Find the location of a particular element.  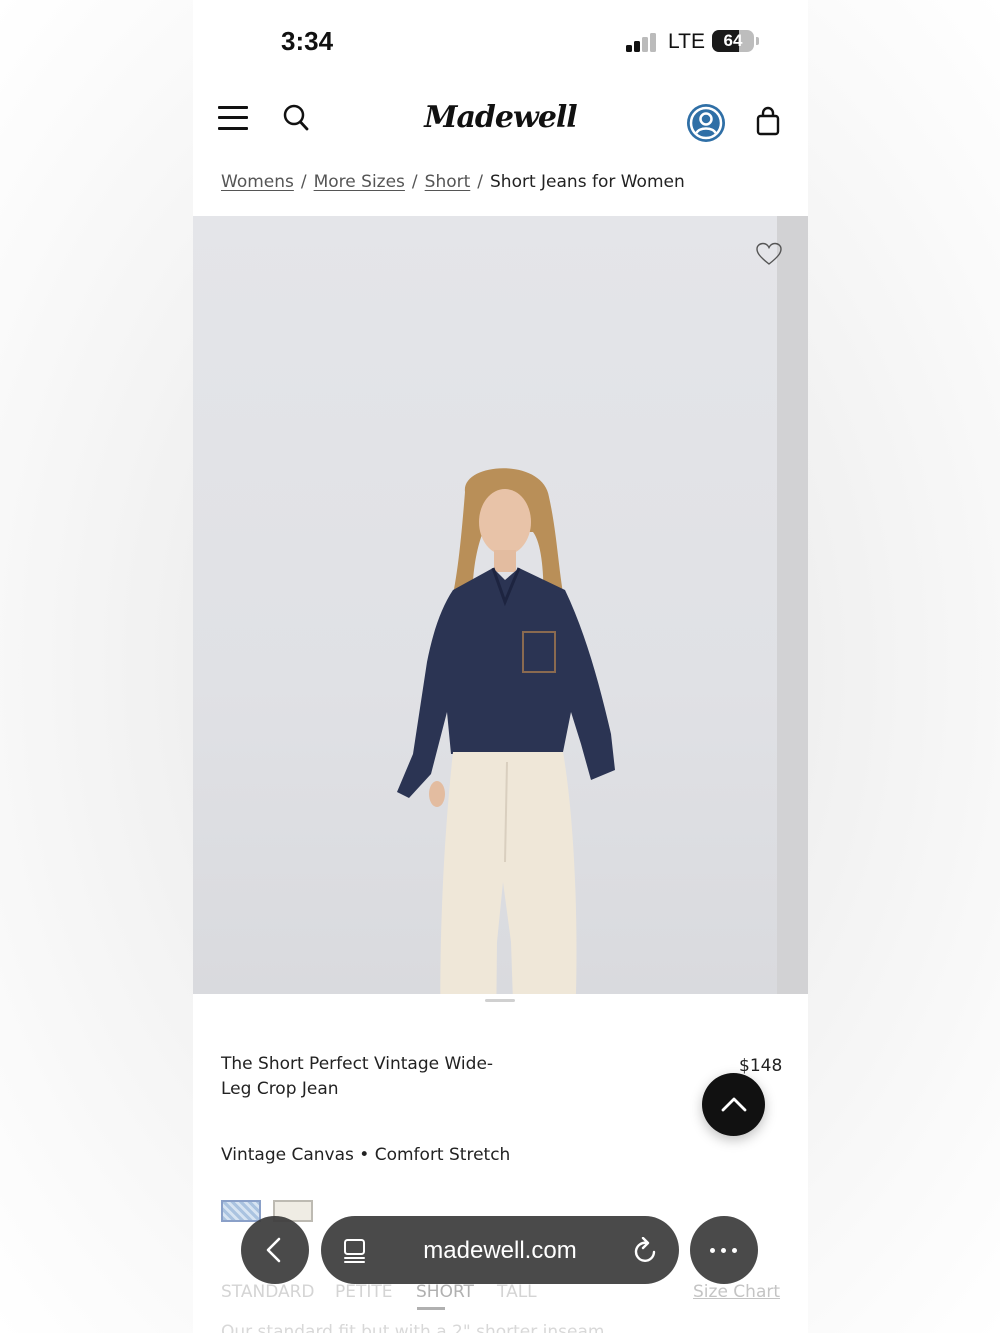

size-chart-link: Size Chart is located at coordinates (736, 1292).